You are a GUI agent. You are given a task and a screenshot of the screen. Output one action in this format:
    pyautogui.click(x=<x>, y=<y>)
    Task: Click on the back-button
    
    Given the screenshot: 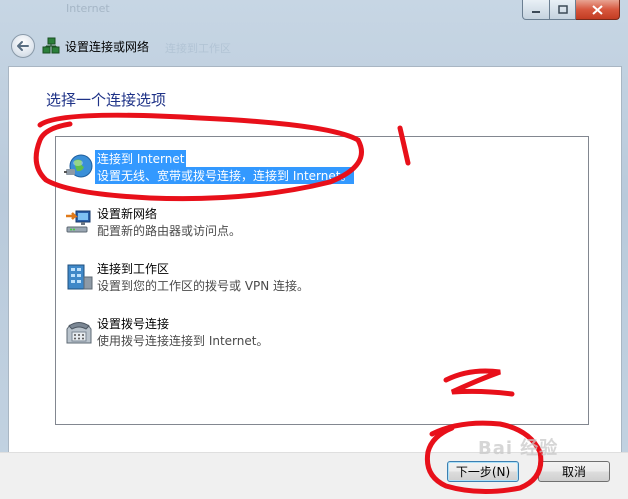 What is the action you would take?
    pyautogui.click(x=23, y=46)
    